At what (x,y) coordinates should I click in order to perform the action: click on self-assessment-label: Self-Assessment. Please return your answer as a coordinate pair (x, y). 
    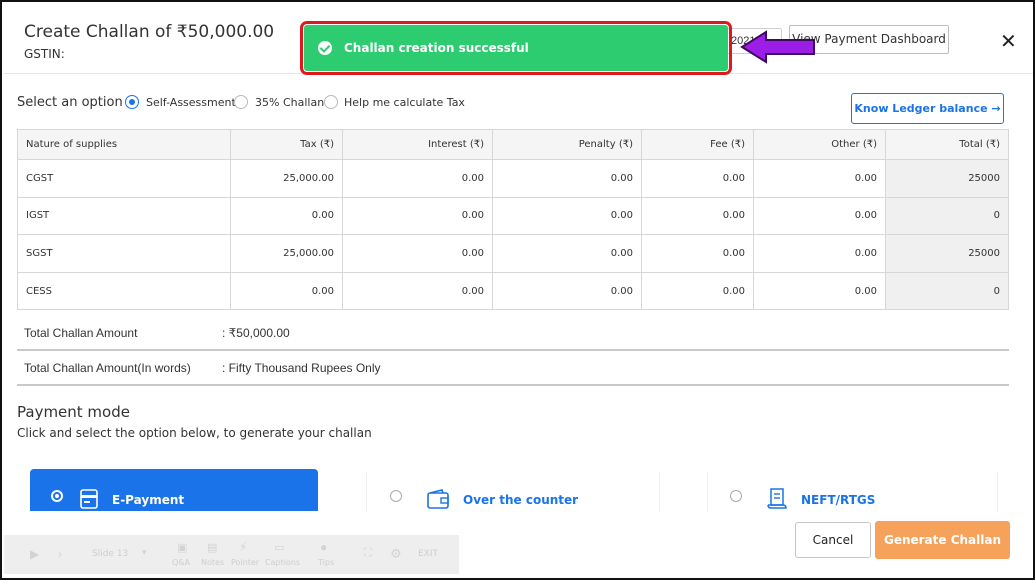
    Looking at the image, I should click on (191, 102).